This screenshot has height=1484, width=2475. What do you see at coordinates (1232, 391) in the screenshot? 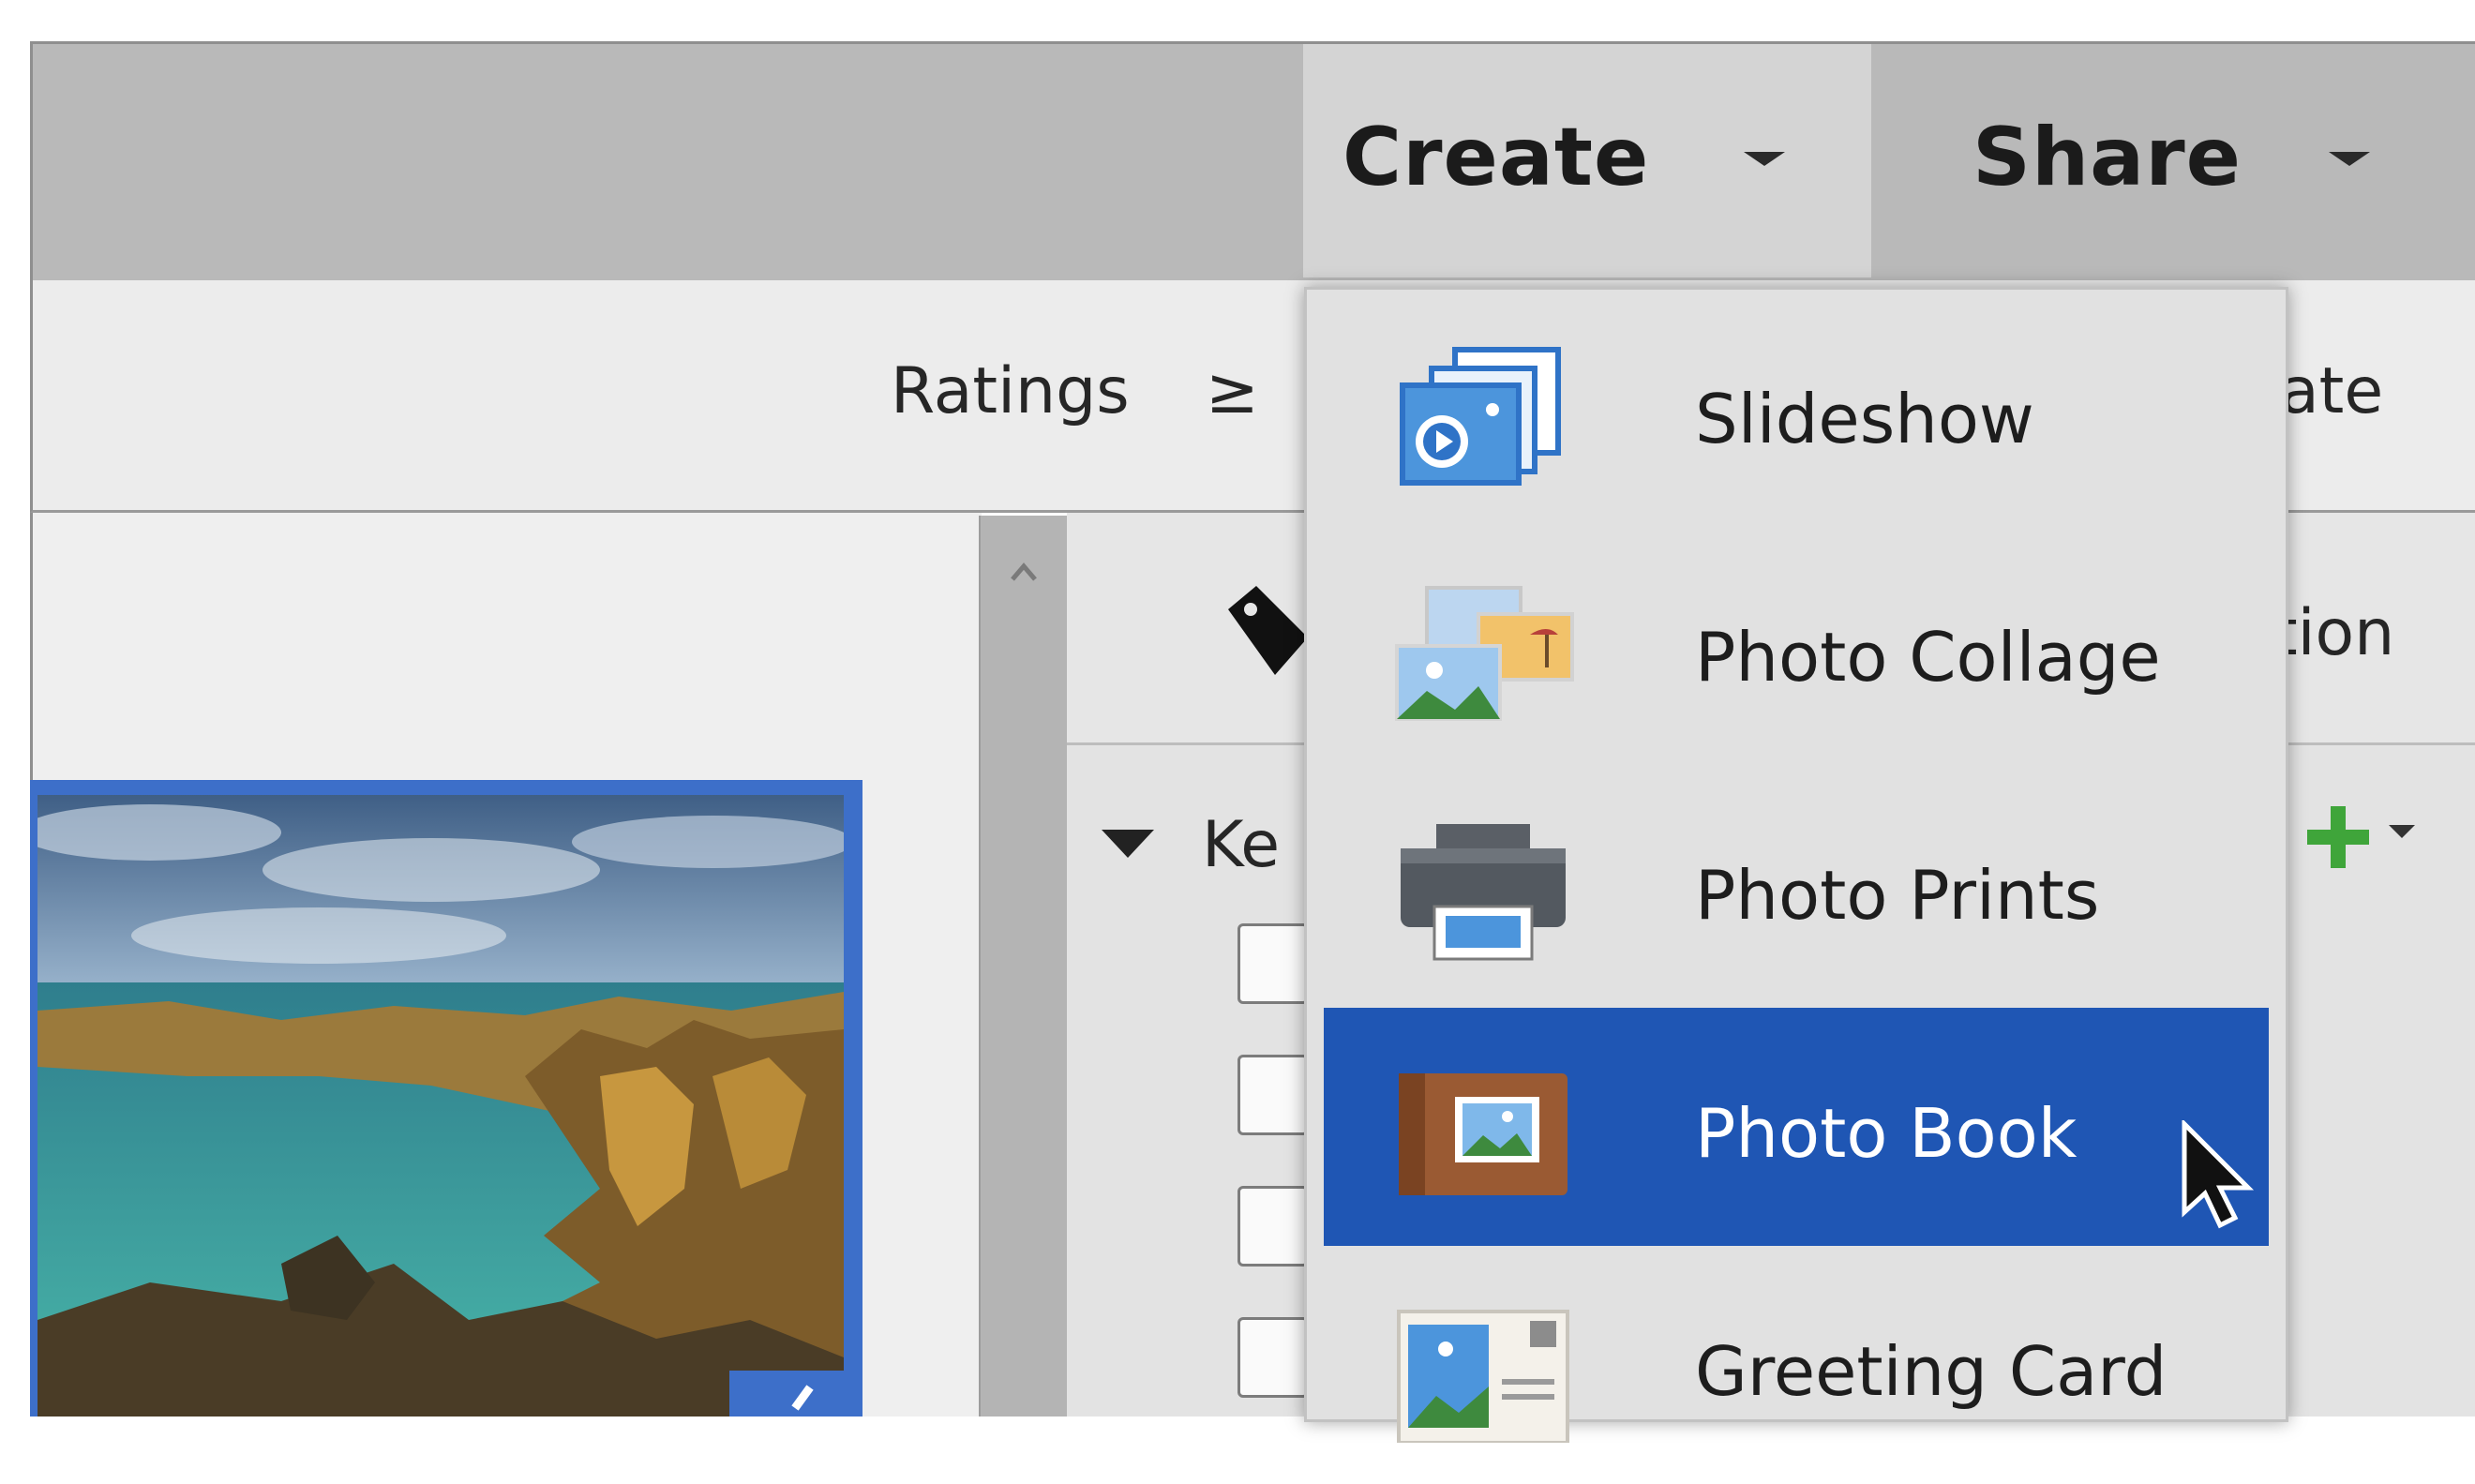
I see `ratings-operator: ≥` at bounding box center [1232, 391].